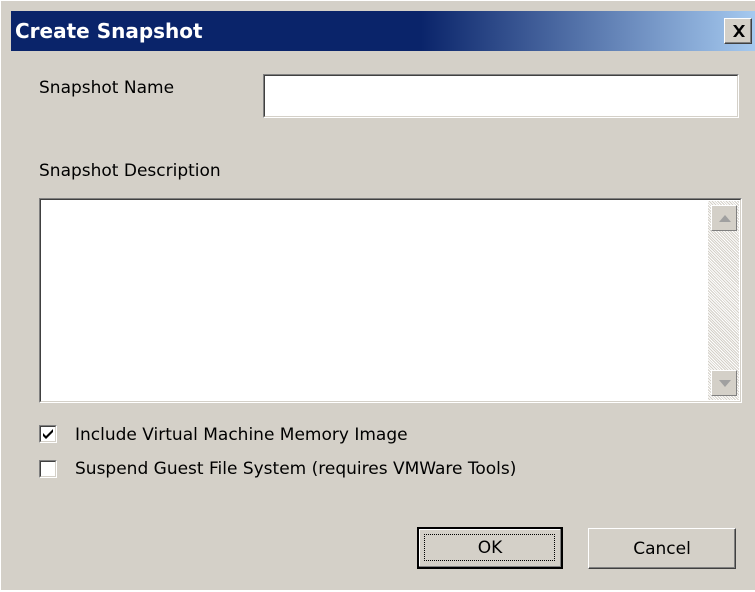  I want to click on ok-button-label: OK, so click(490, 548).